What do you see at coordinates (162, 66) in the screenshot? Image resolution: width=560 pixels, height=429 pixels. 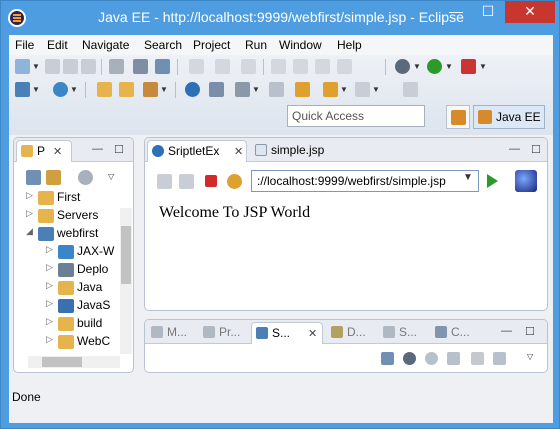 I see `web-service-icon` at bounding box center [162, 66].